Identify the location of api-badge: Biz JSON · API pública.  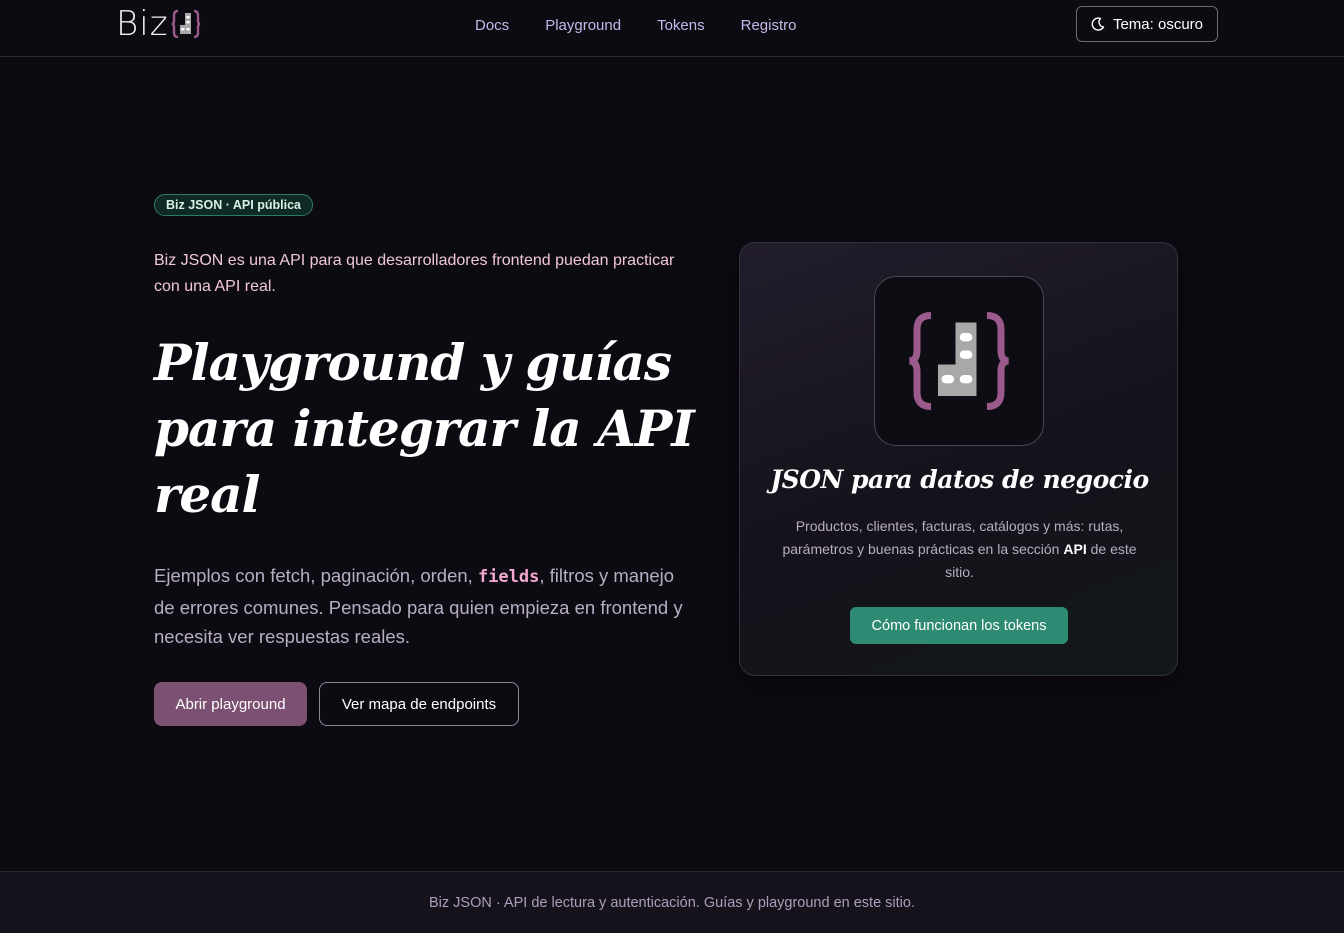
(233, 205).